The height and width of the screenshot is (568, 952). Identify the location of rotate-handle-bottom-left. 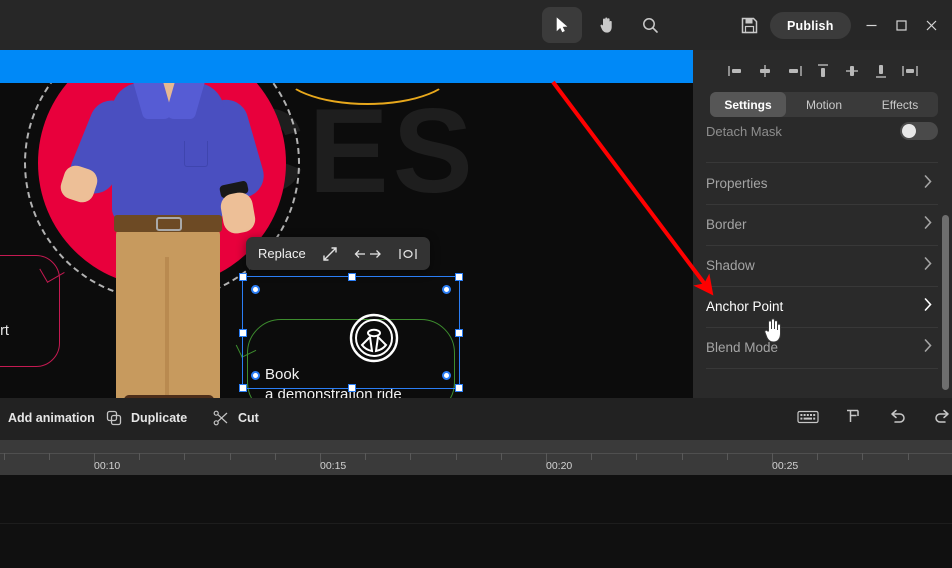
(255, 375).